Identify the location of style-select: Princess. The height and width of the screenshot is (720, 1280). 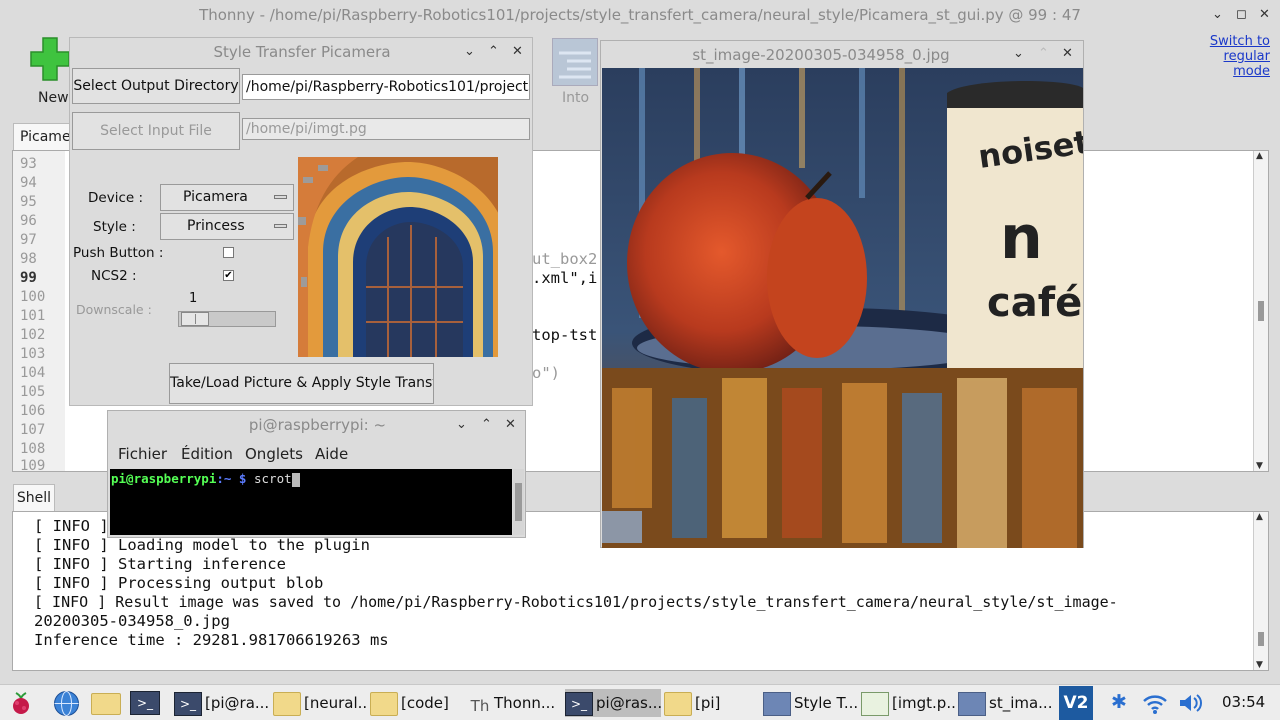
(227, 226).